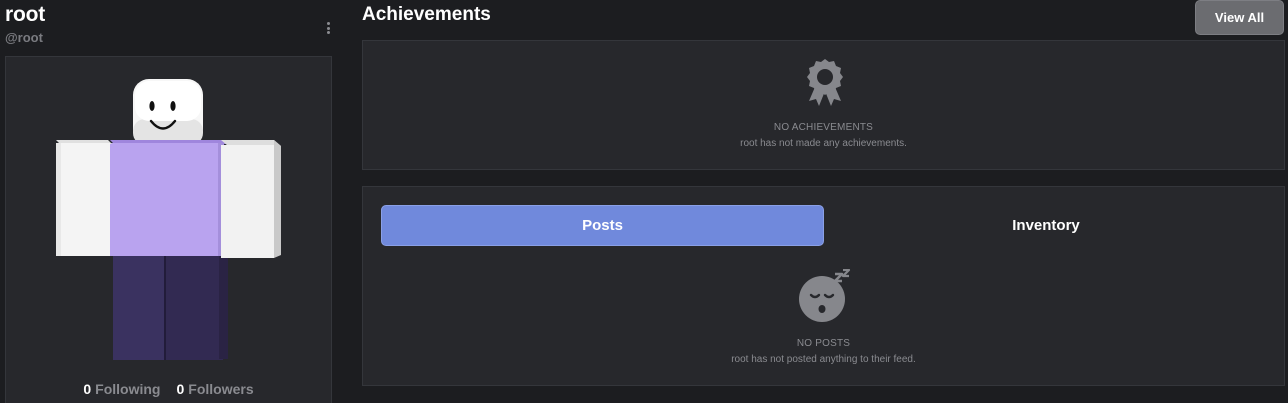 The width and height of the screenshot is (1288, 403). What do you see at coordinates (823, 143) in the screenshot?
I see `achievements-empty-message: root has not made any achievements.` at bounding box center [823, 143].